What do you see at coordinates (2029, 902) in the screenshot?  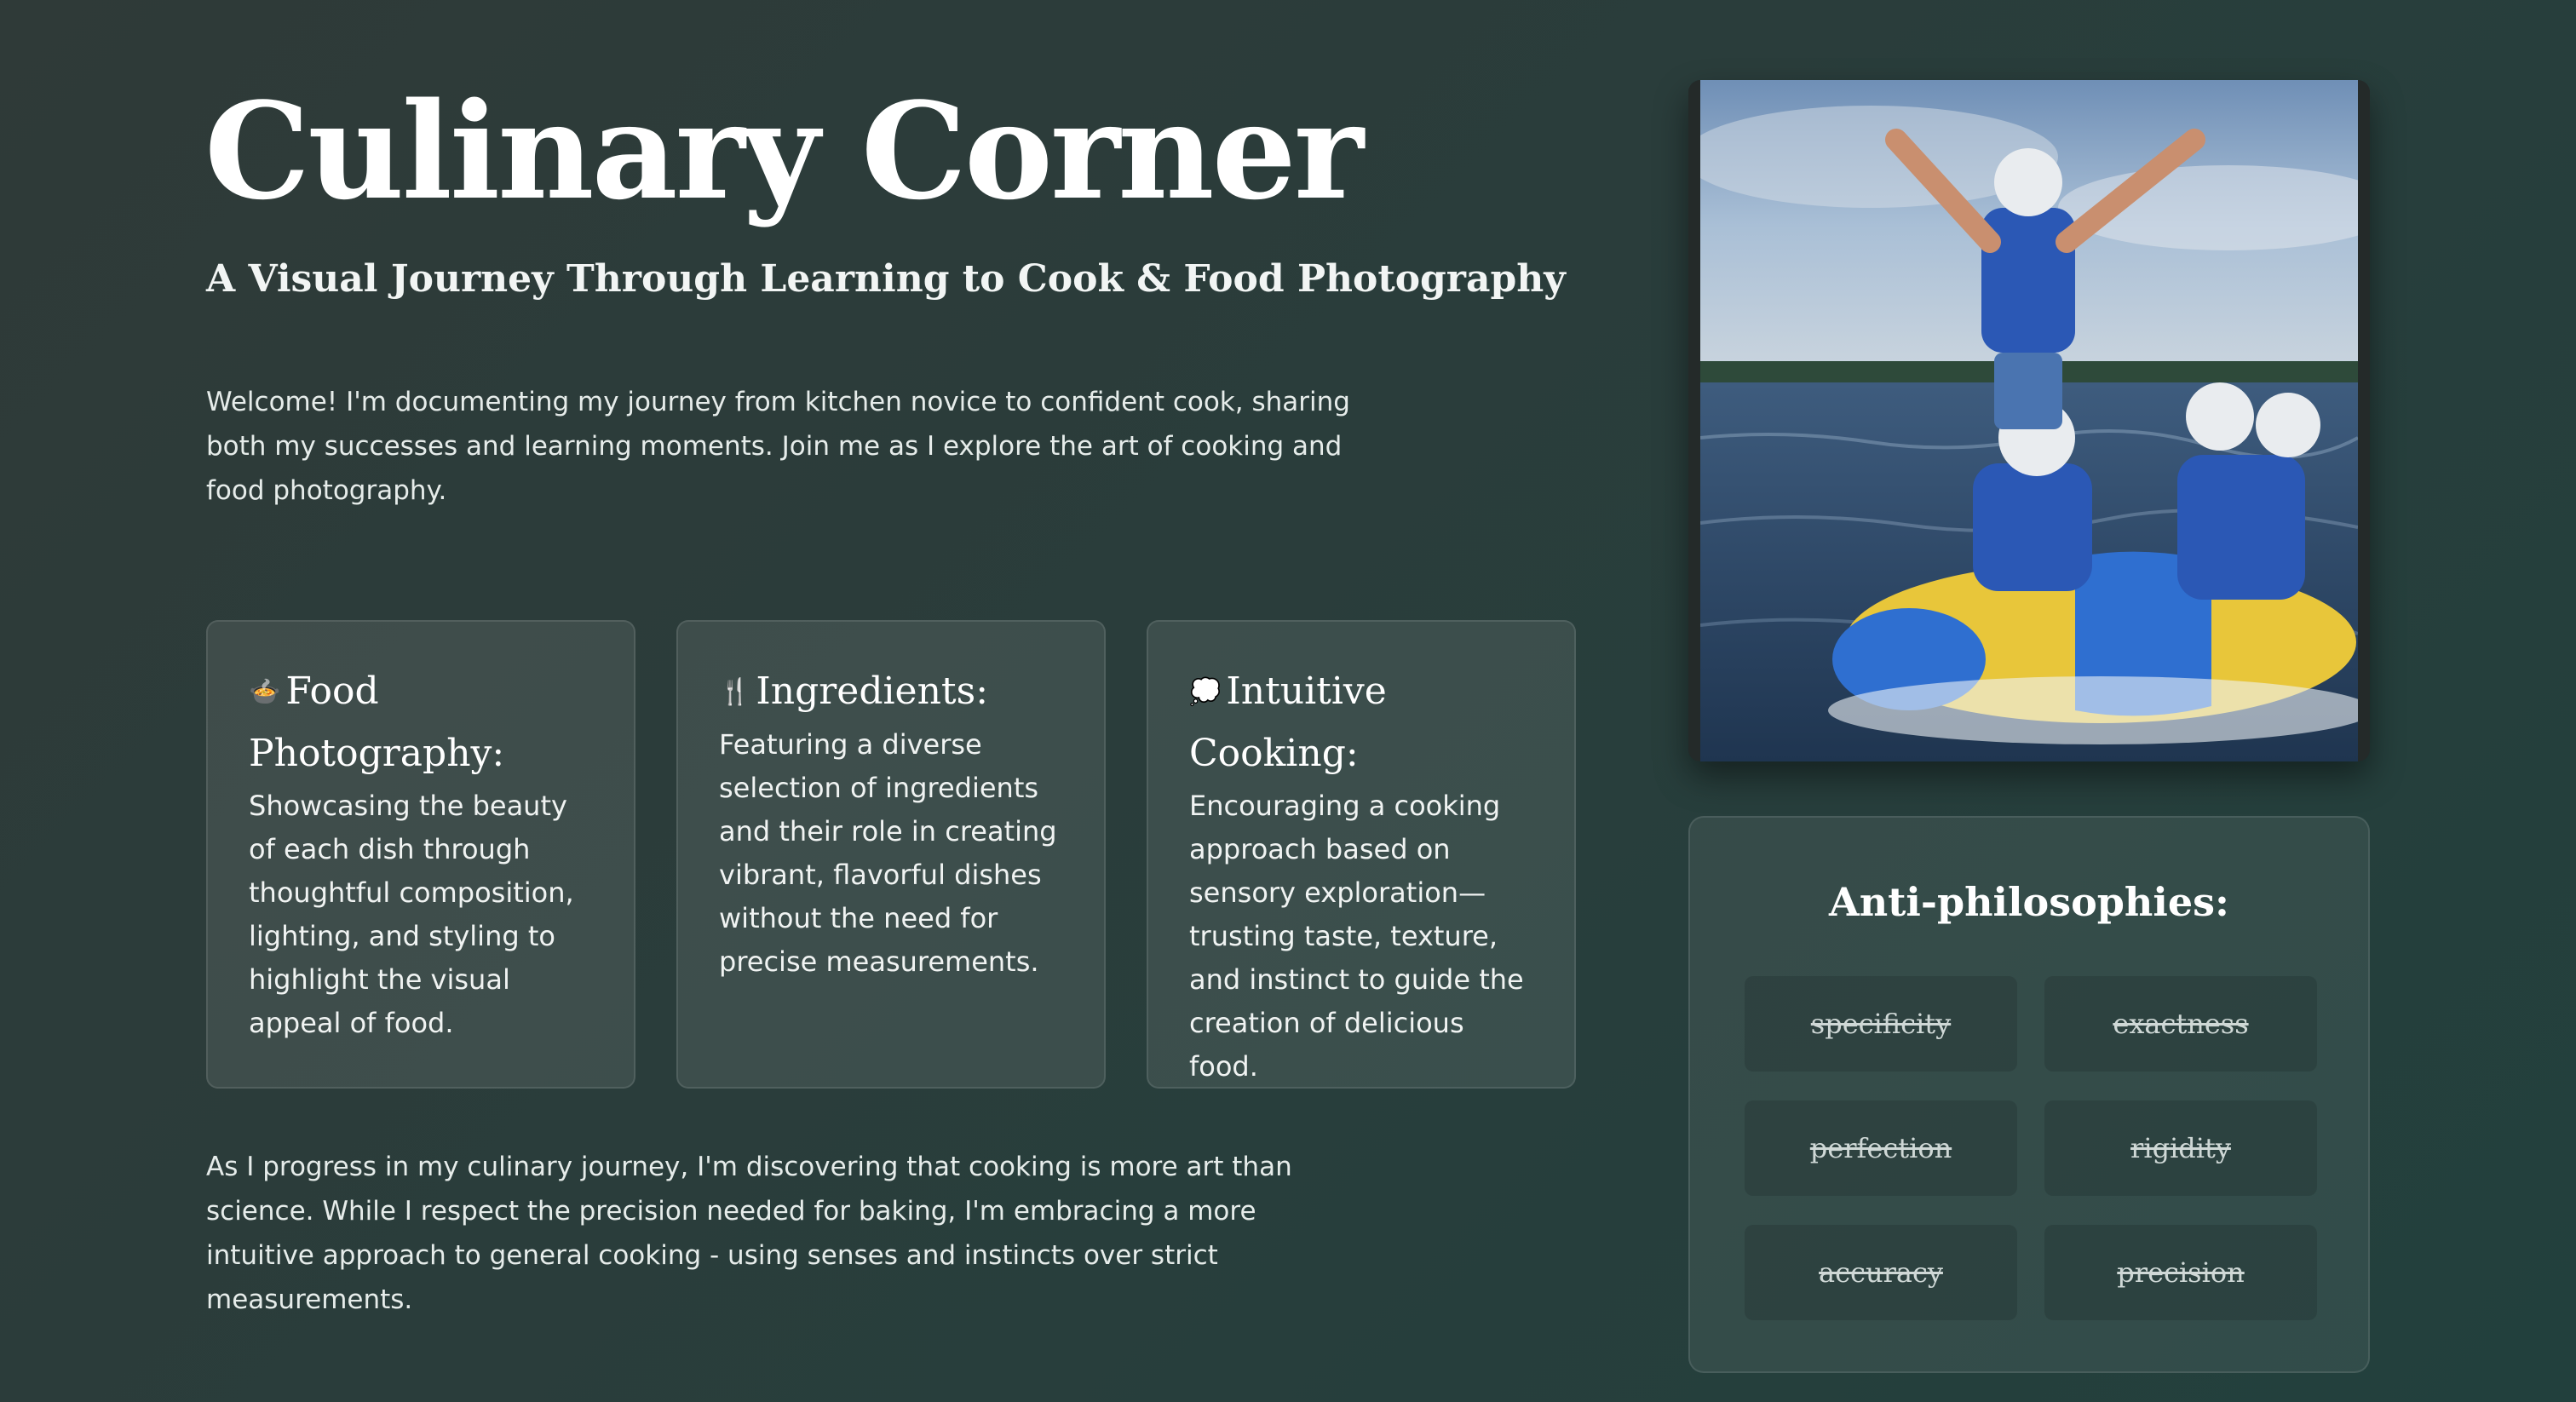 I see `anti-philosophies-title: Anti-philosophies:` at bounding box center [2029, 902].